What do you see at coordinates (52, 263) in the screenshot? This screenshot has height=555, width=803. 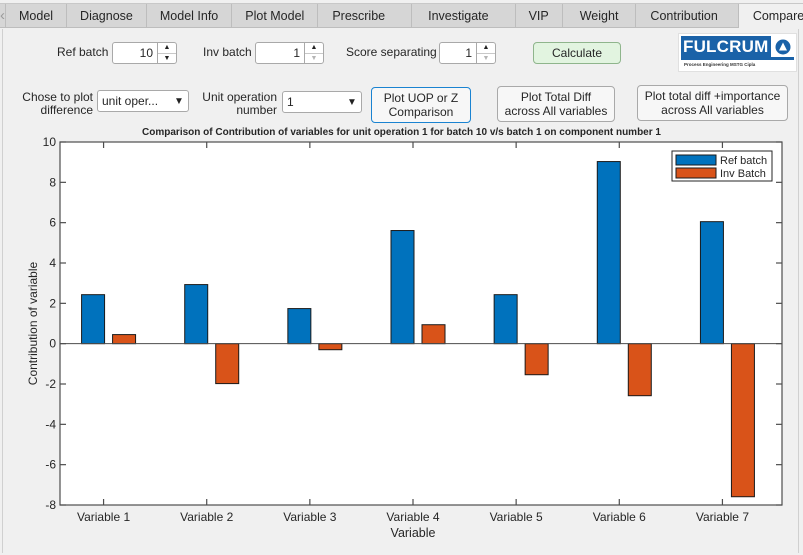 I see `y-tick-label: 4` at bounding box center [52, 263].